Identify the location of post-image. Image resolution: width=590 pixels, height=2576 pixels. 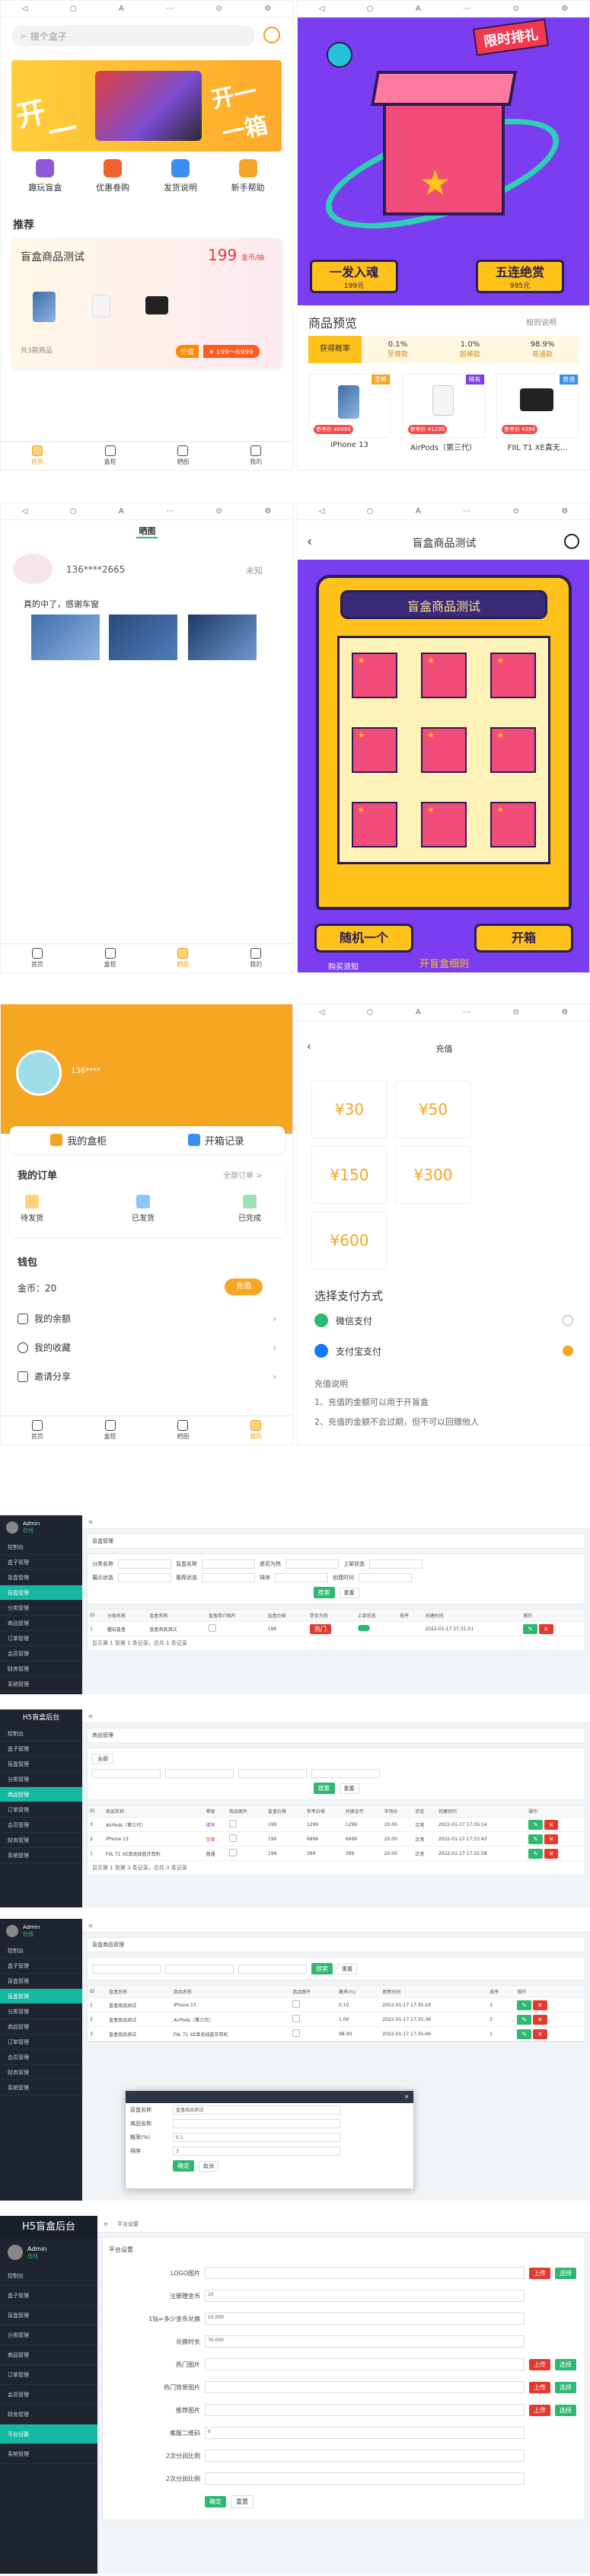
(65, 637).